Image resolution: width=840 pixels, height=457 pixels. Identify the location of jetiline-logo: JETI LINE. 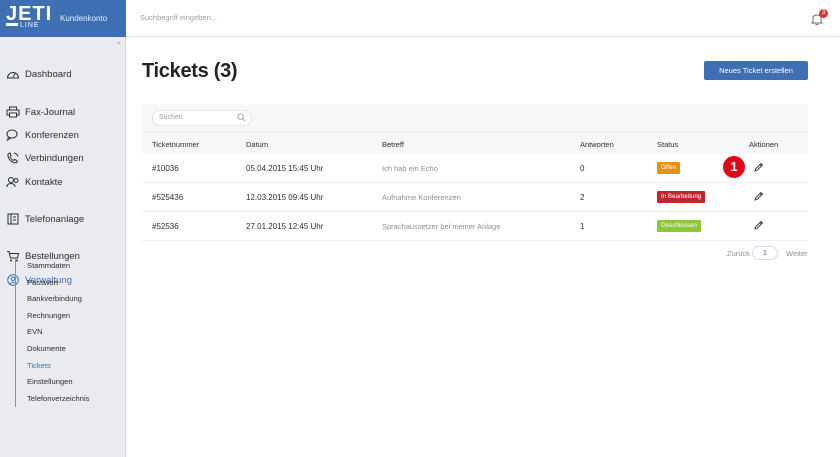
(32, 17).